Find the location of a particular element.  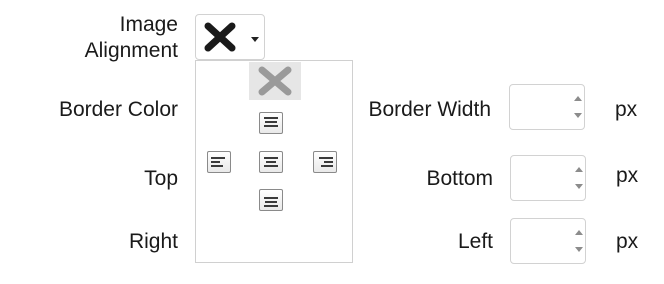

alignment-option-none is located at coordinates (275, 81).